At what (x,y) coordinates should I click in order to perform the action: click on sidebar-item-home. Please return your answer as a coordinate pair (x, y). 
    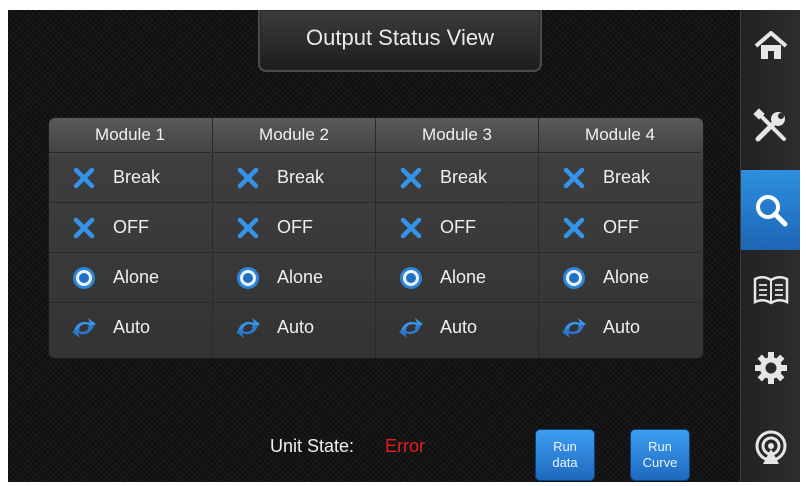
    Looking at the image, I should click on (770, 46).